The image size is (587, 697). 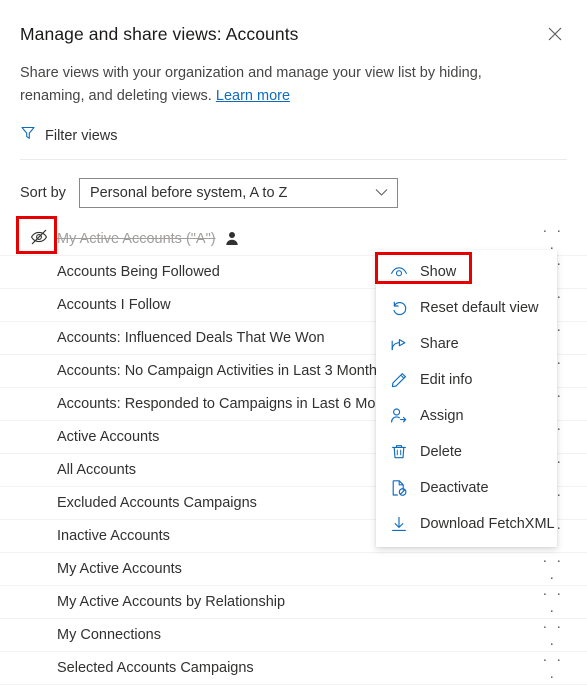 I want to click on learn-more-link: Learn more, so click(x=253, y=96).